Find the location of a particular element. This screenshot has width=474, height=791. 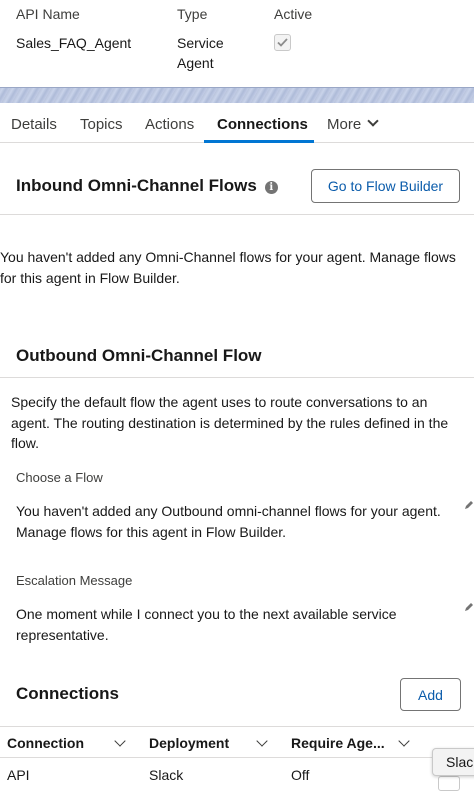

type-label: Type is located at coordinates (192, 14).